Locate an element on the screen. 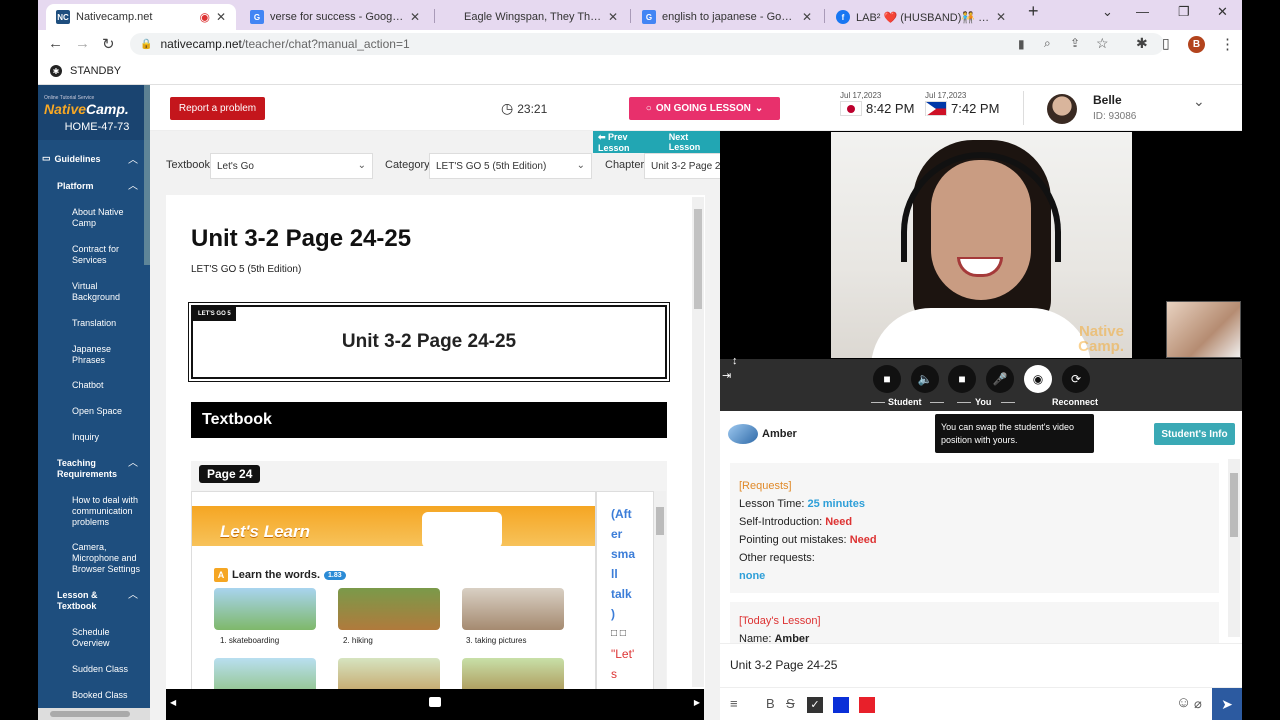  sidebar-item-camera-settings: Camera, Microphone and Browser Settings is located at coordinates (108, 558).